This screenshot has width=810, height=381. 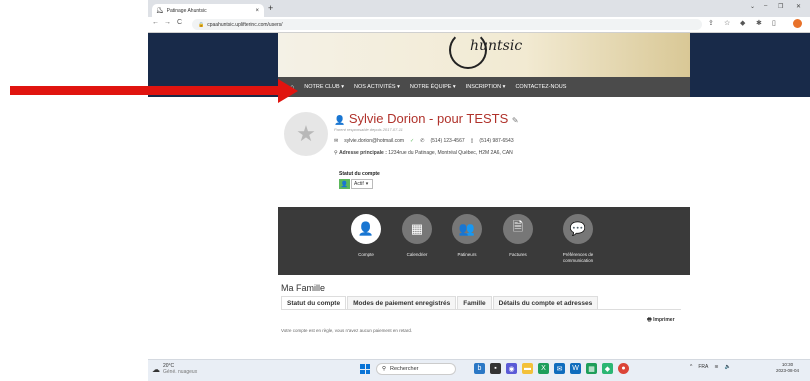 What do you see at coordinates (336, 141) in the screenshot?
I see `mail-icon: ✉` at bounding box center [336, 141].